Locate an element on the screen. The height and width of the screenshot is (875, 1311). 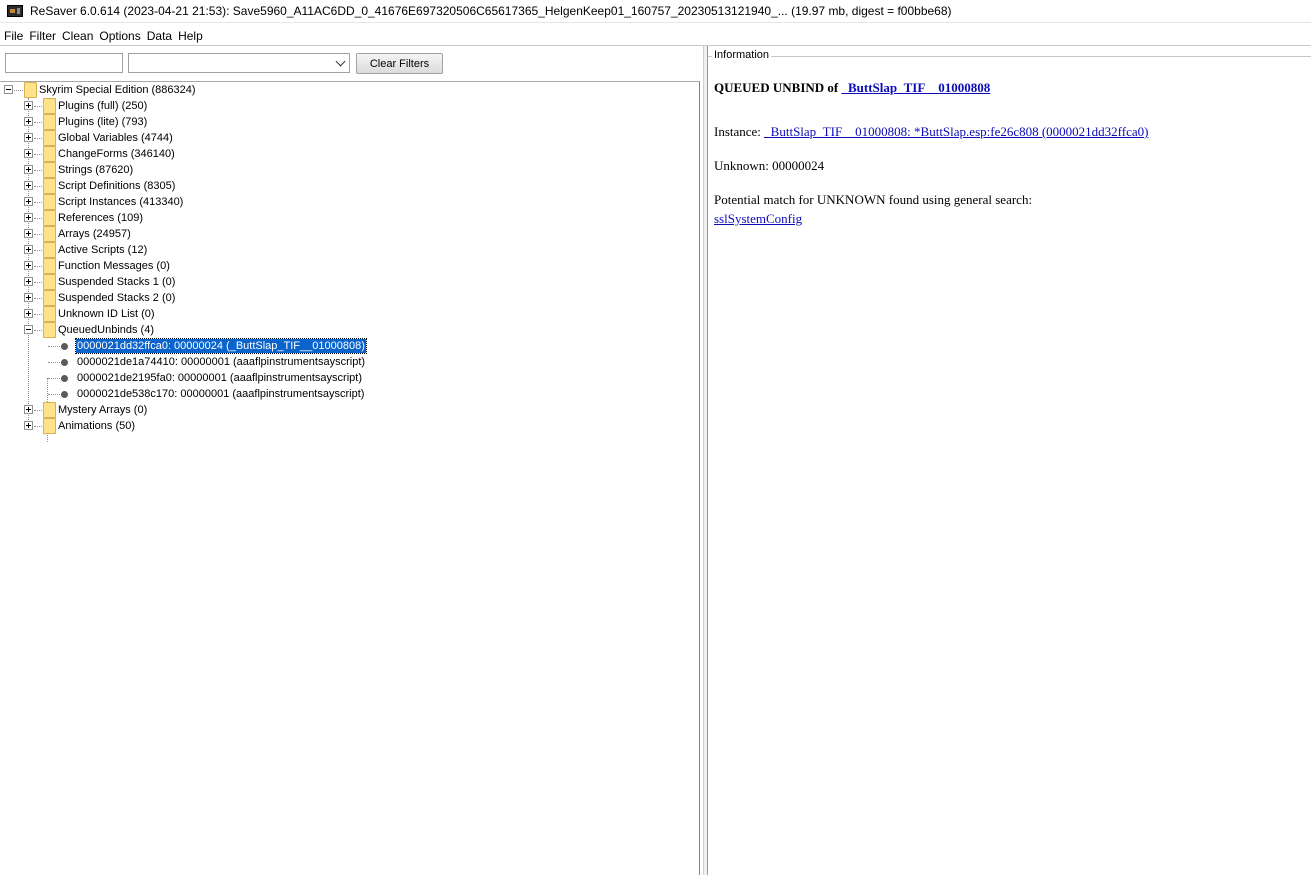
tree-node-plugins-lite: Plugins (lite) (793) is located at coordinates (350, 122).